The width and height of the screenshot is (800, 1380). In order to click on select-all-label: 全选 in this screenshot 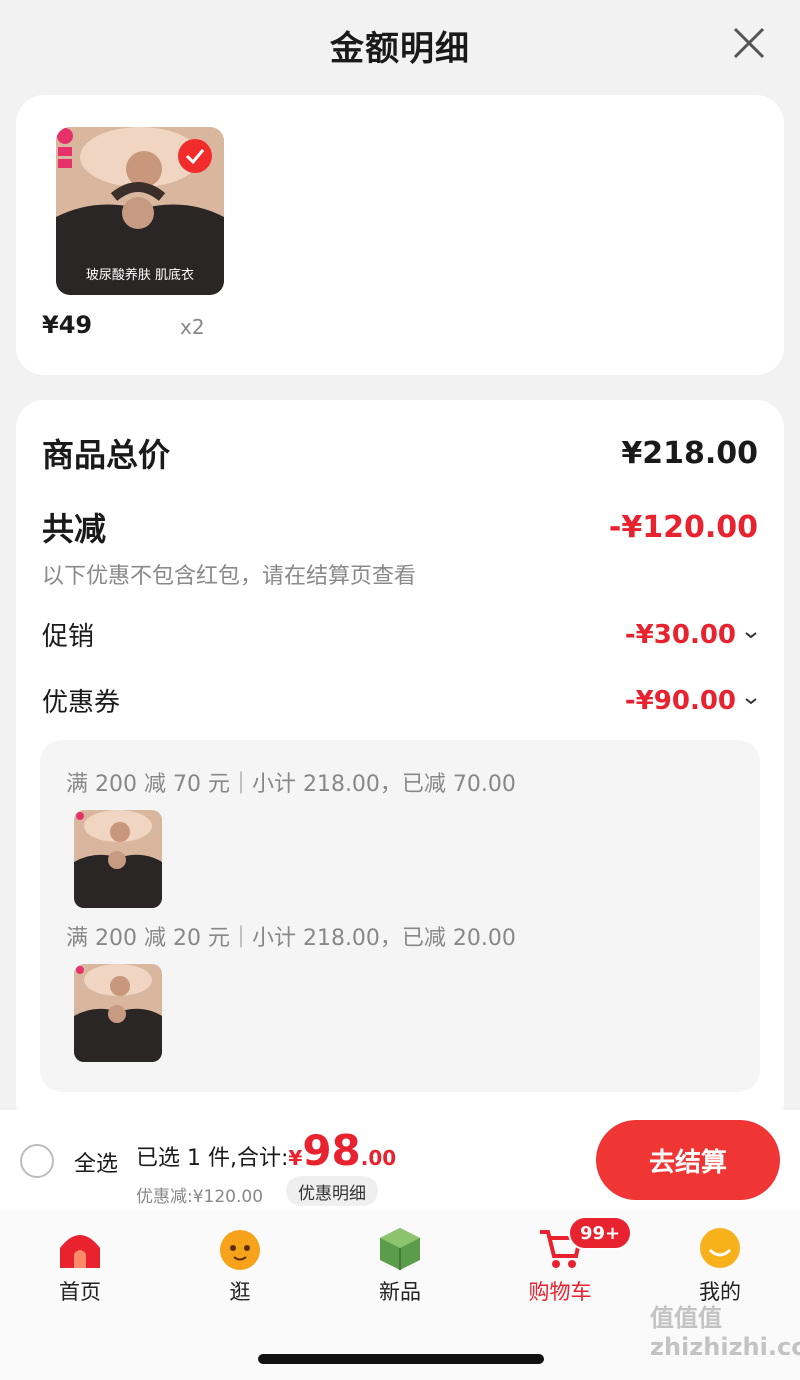, I will do `click(96, 1162)`.